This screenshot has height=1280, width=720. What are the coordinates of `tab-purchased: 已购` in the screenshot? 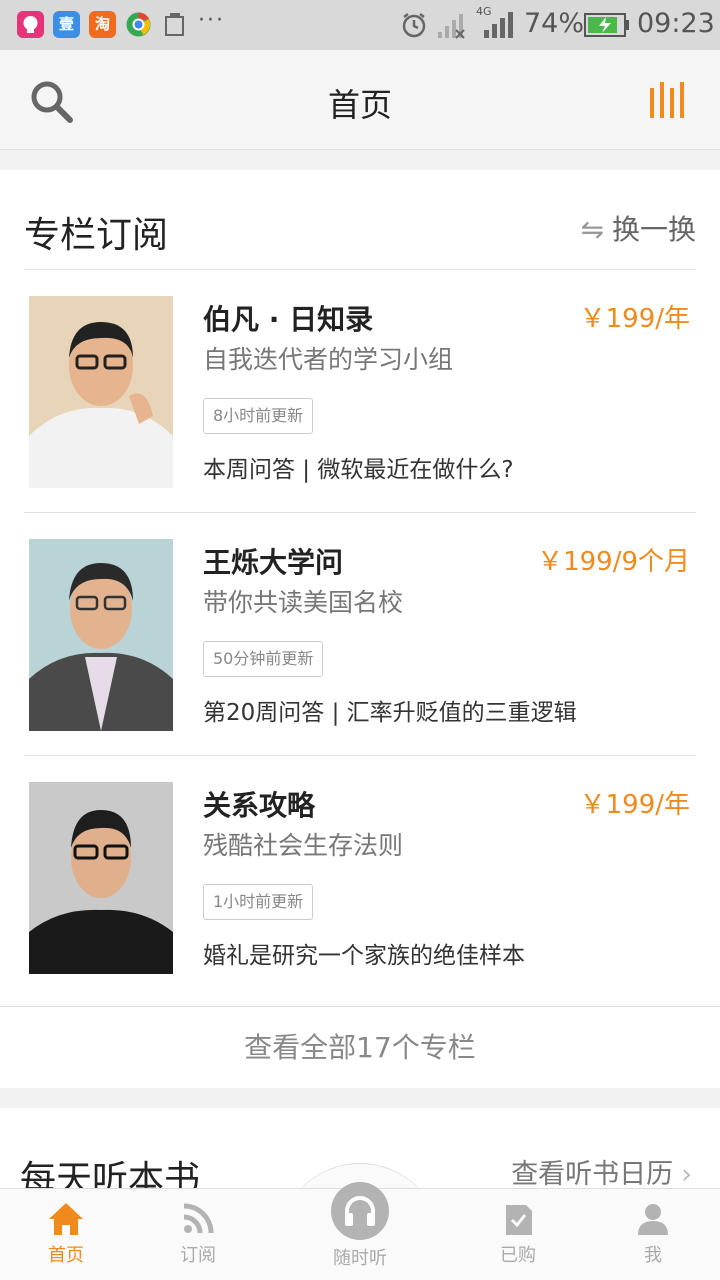 It's located at (518, 1234).